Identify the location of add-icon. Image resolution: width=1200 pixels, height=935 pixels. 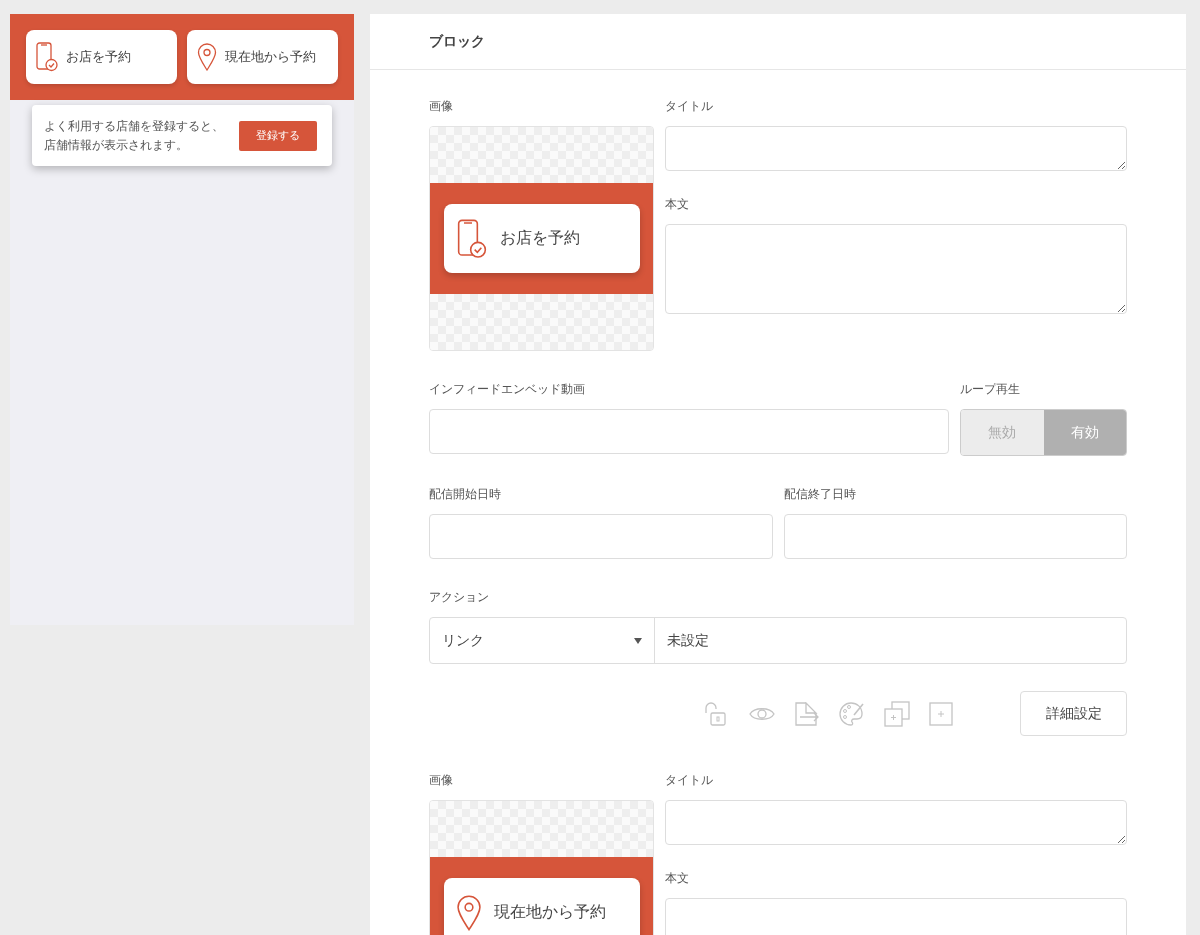
(941, 713).